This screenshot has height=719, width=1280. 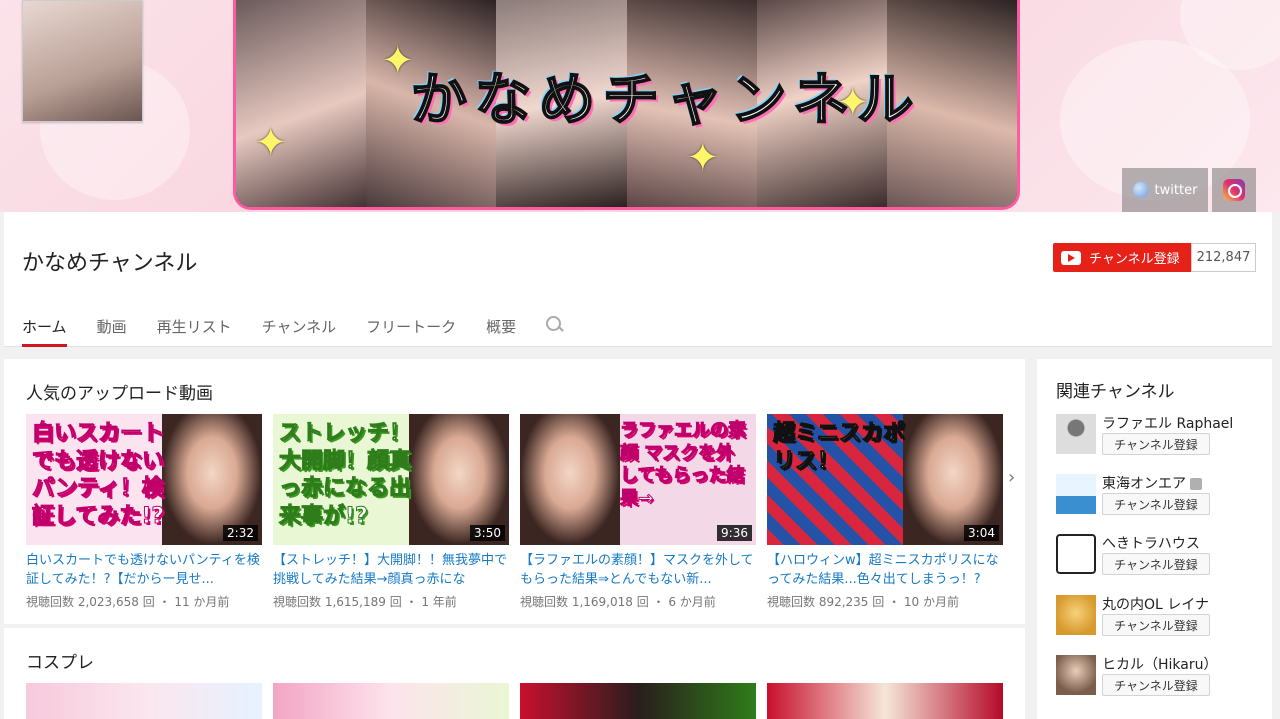 What do you see at coordinates (1155, 604) in the screenshot?
I see `related-channel-name: 丸の内OL レイナ` at bounding box center [1155, 604].